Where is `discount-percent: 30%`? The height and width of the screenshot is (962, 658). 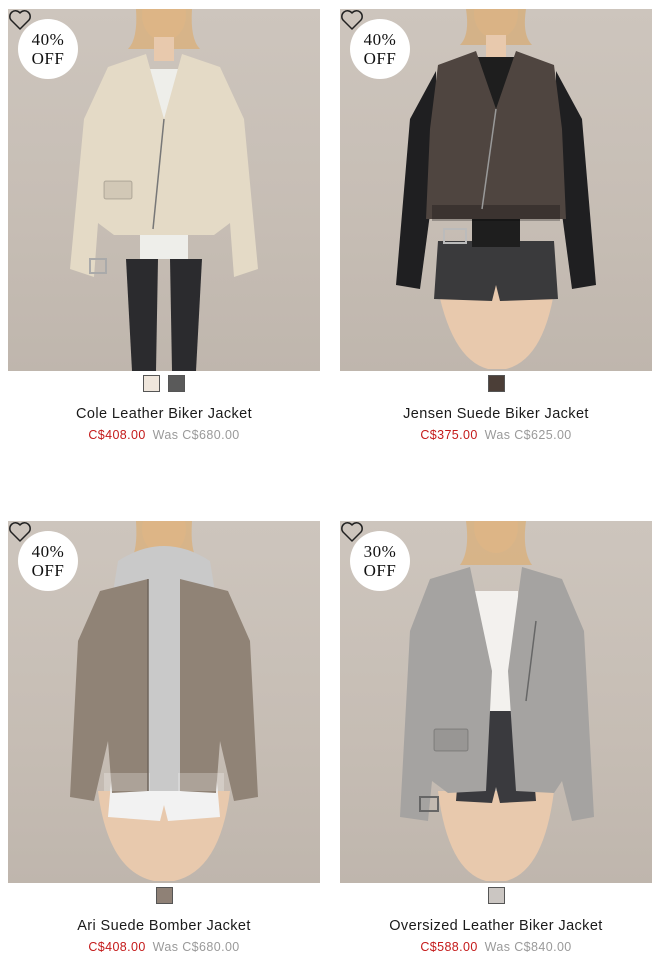
discount-percent: 30% is located at coordinates (380, 551).